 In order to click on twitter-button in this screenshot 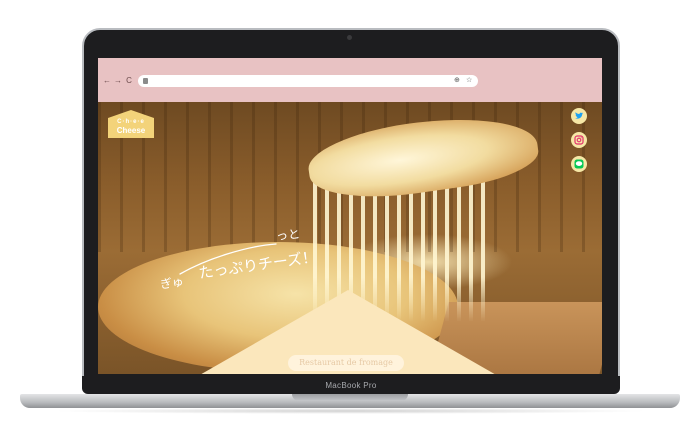, I will do `click(579, 116)`.